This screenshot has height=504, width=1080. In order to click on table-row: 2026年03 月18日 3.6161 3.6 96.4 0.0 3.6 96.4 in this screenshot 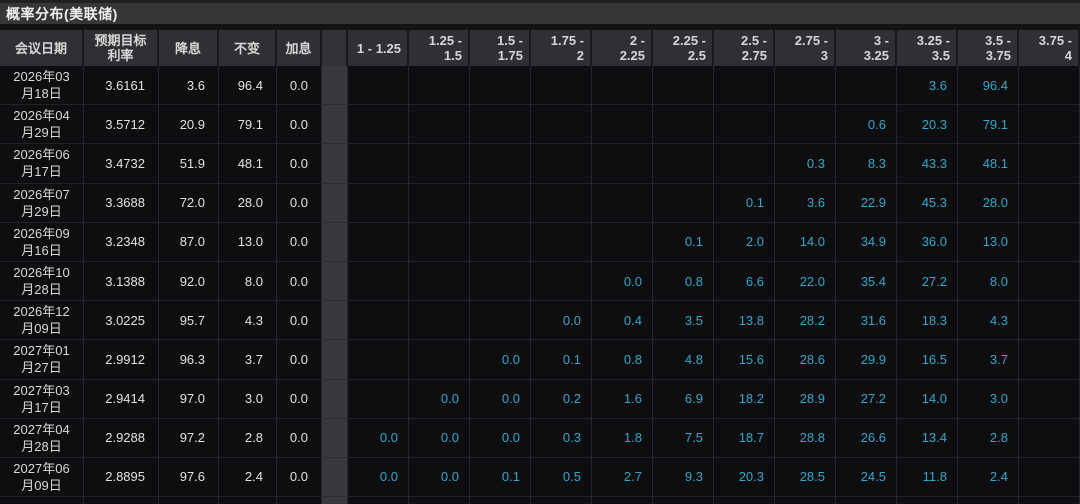, I will do `click(540, 86)`.